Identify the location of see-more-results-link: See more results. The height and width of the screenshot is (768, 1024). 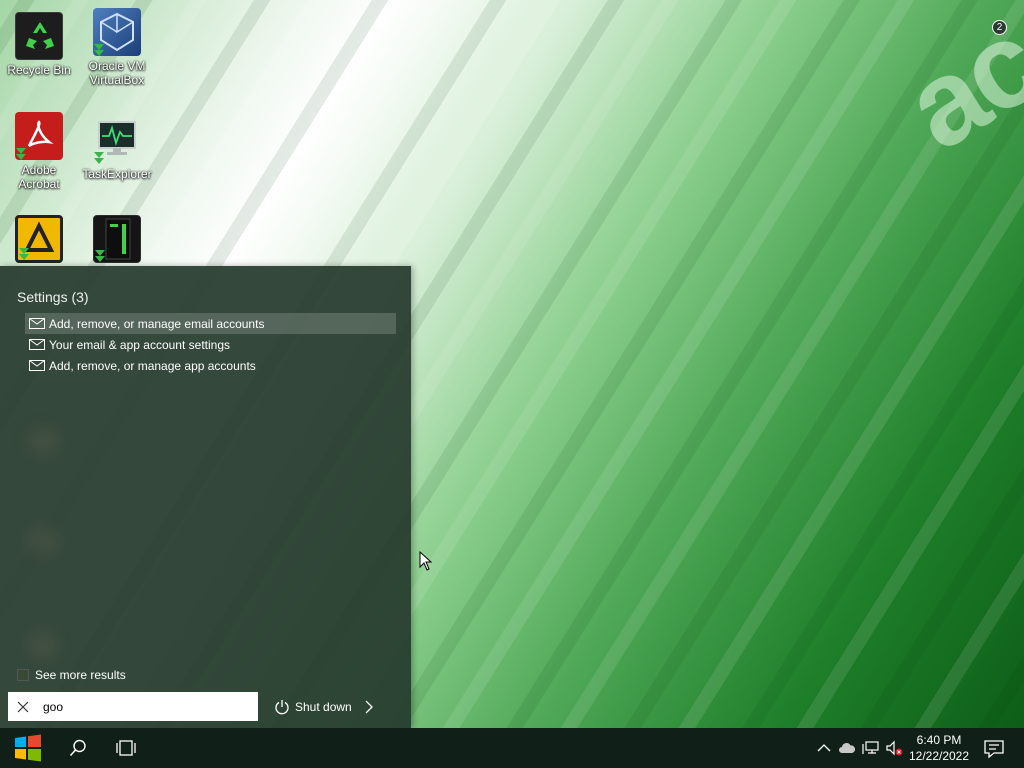
(71, 675).